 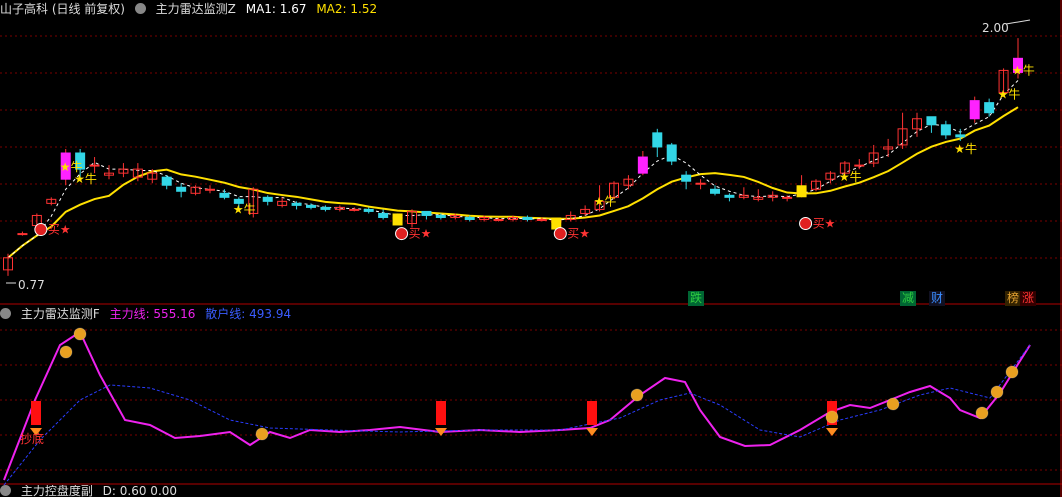 What do you see at coordinates (196, 9) in the screenshot?
I see `indicator-name: 主力雷达监测Z` at bounding box center [196, 9].